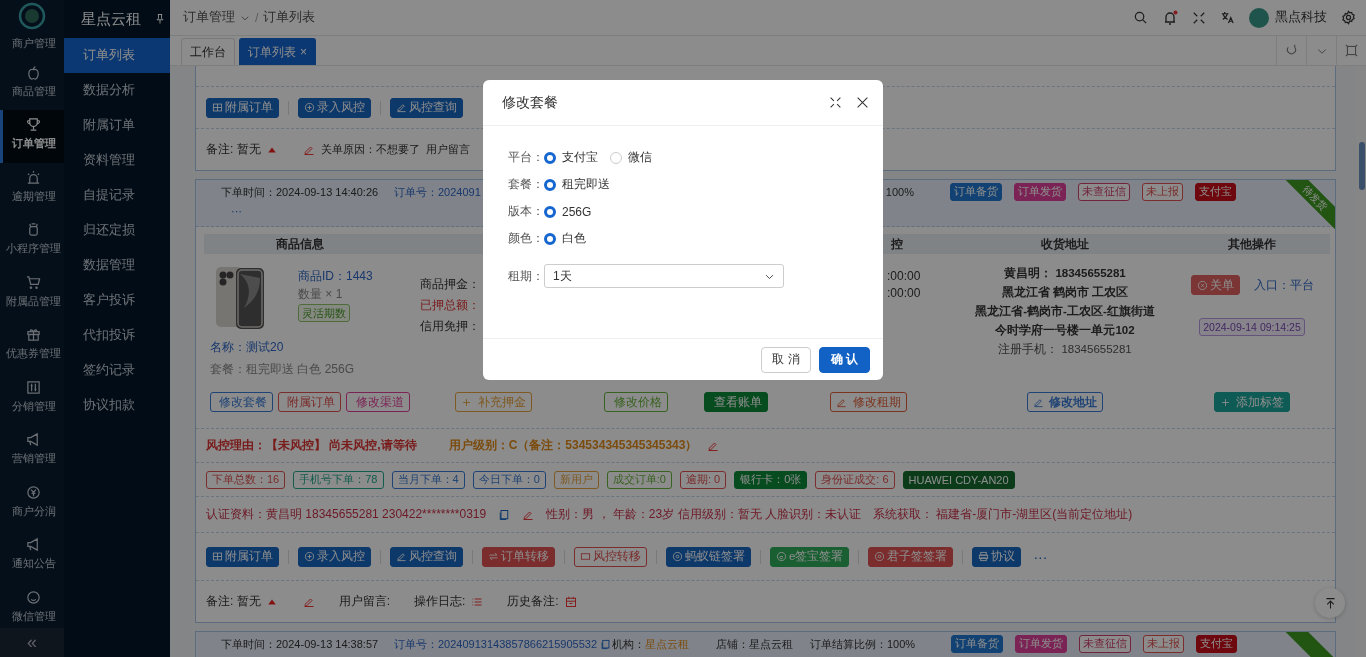  What do you see at coordinates (708, 556) in the screenshot?
I see `action-button: 蚂蚁链签署` at bounding box center [708, 556].